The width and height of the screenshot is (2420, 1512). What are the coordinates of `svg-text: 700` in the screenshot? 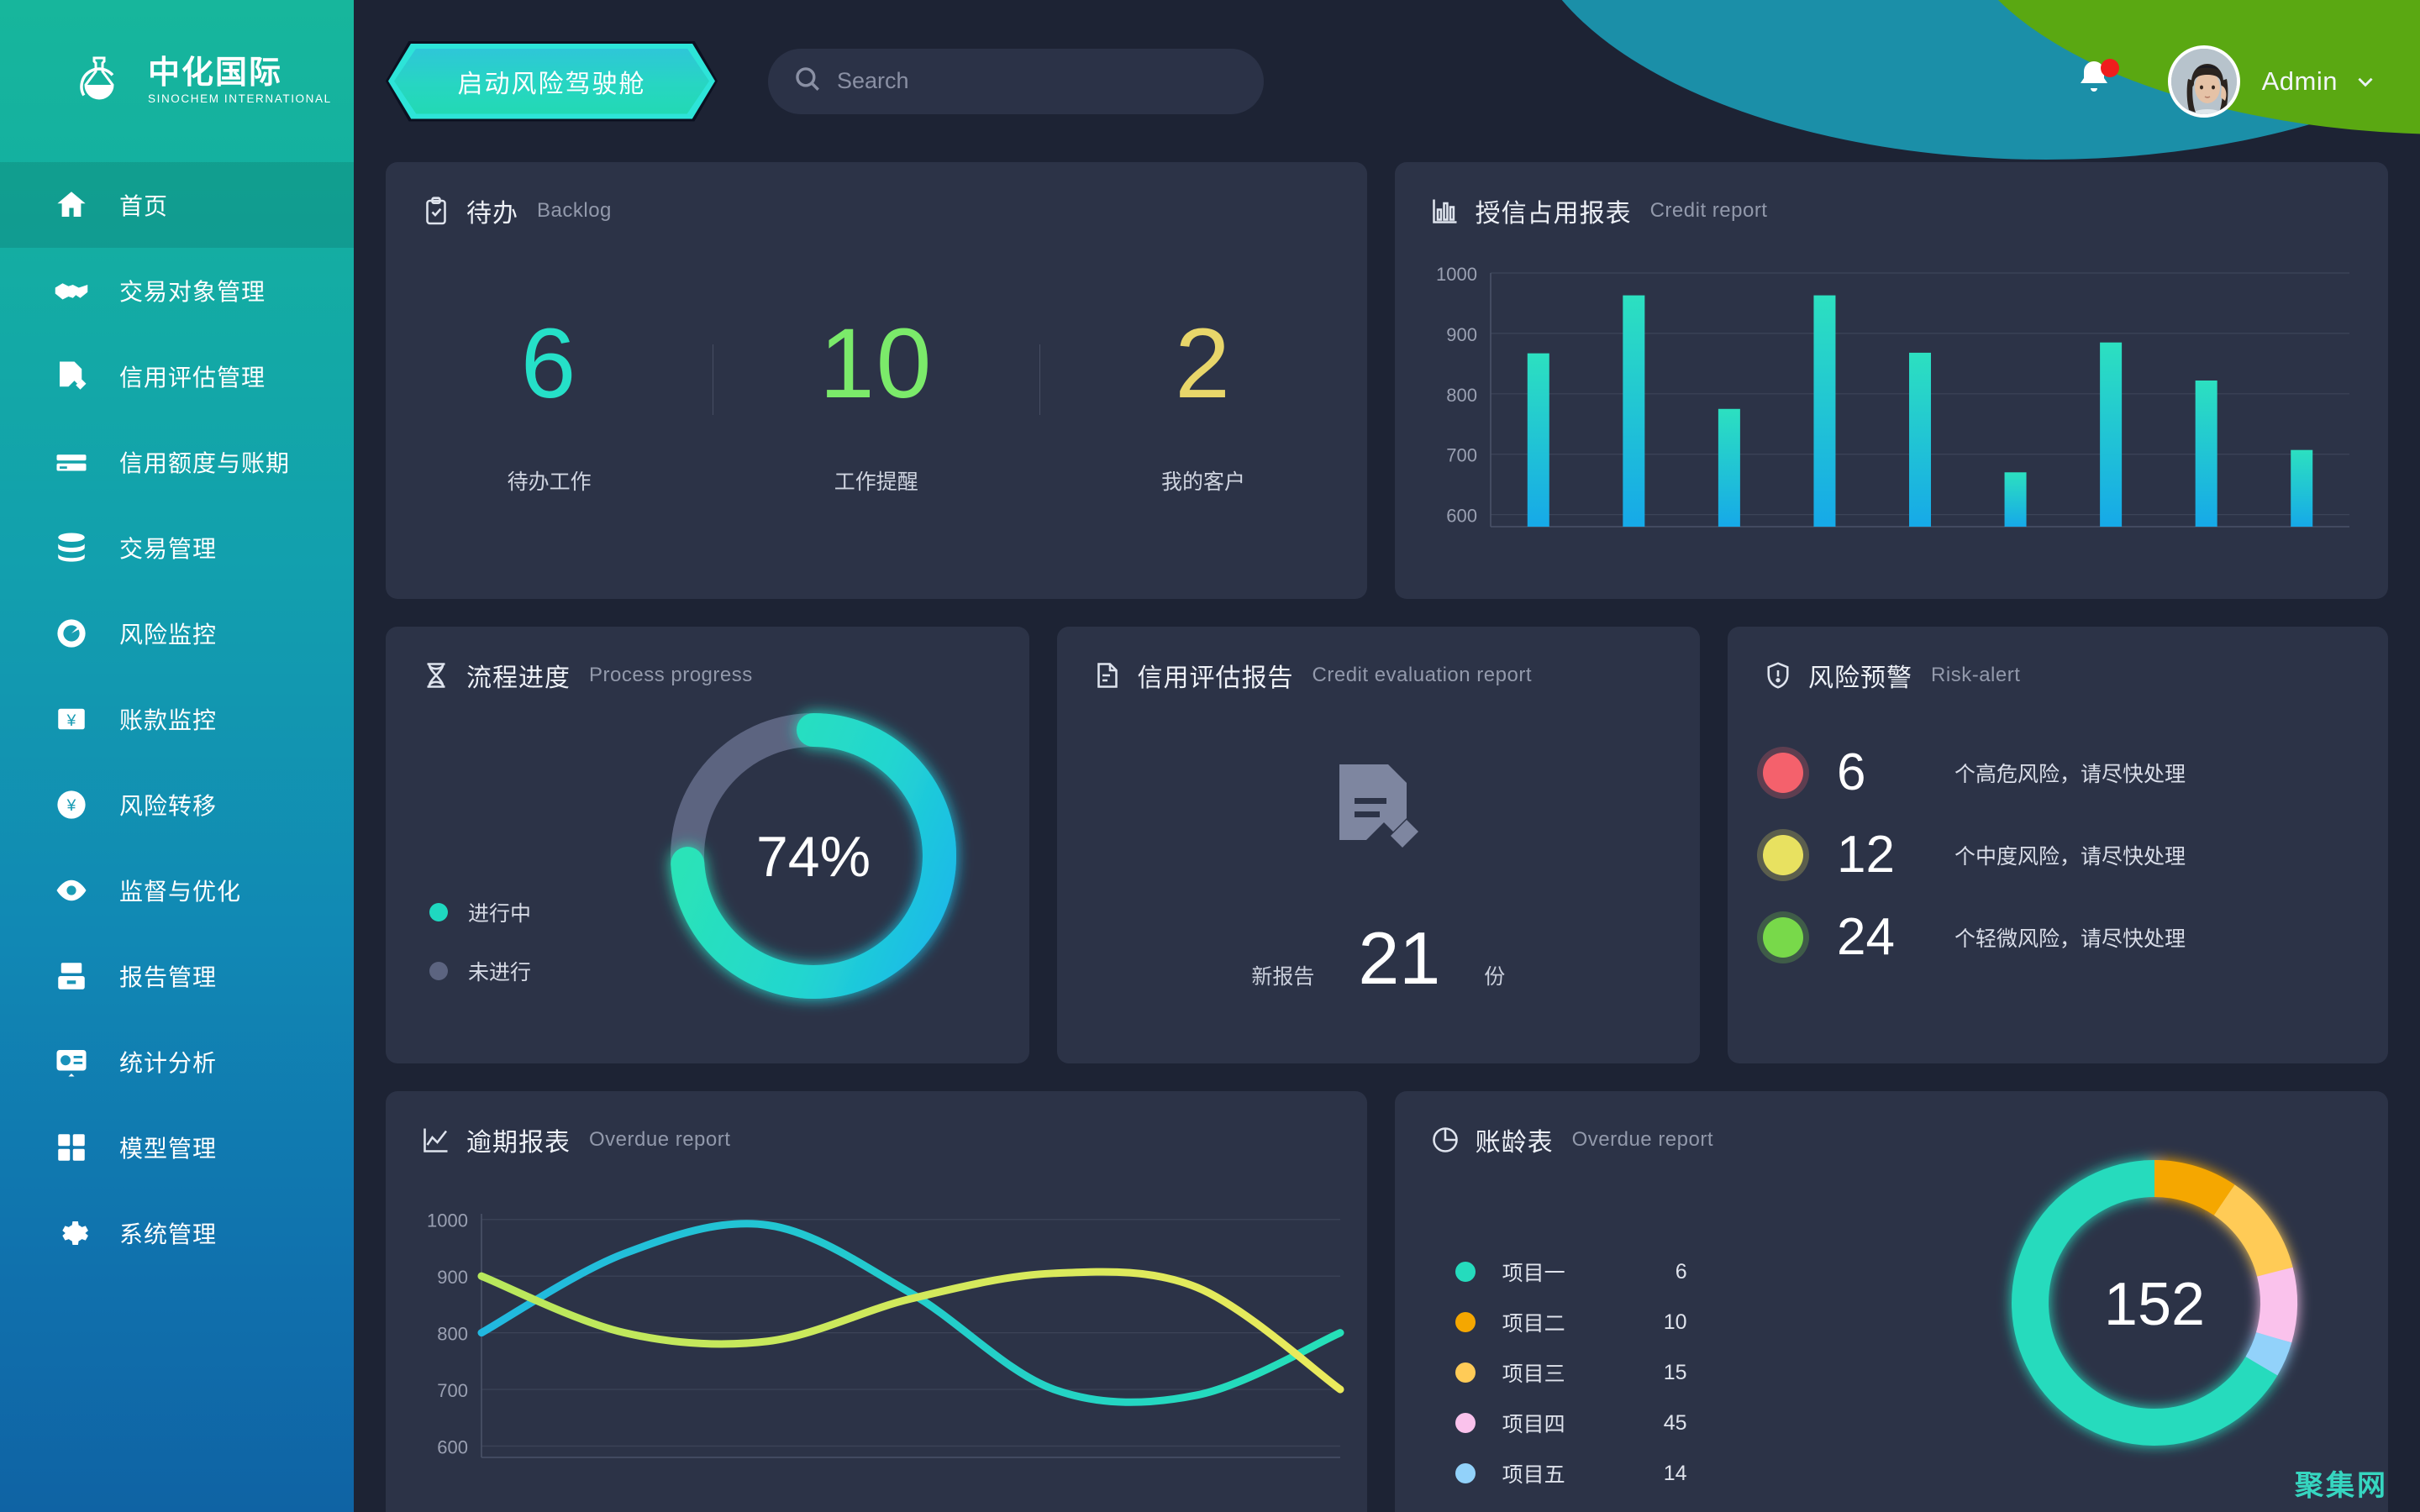 It's located at (1462, 455).